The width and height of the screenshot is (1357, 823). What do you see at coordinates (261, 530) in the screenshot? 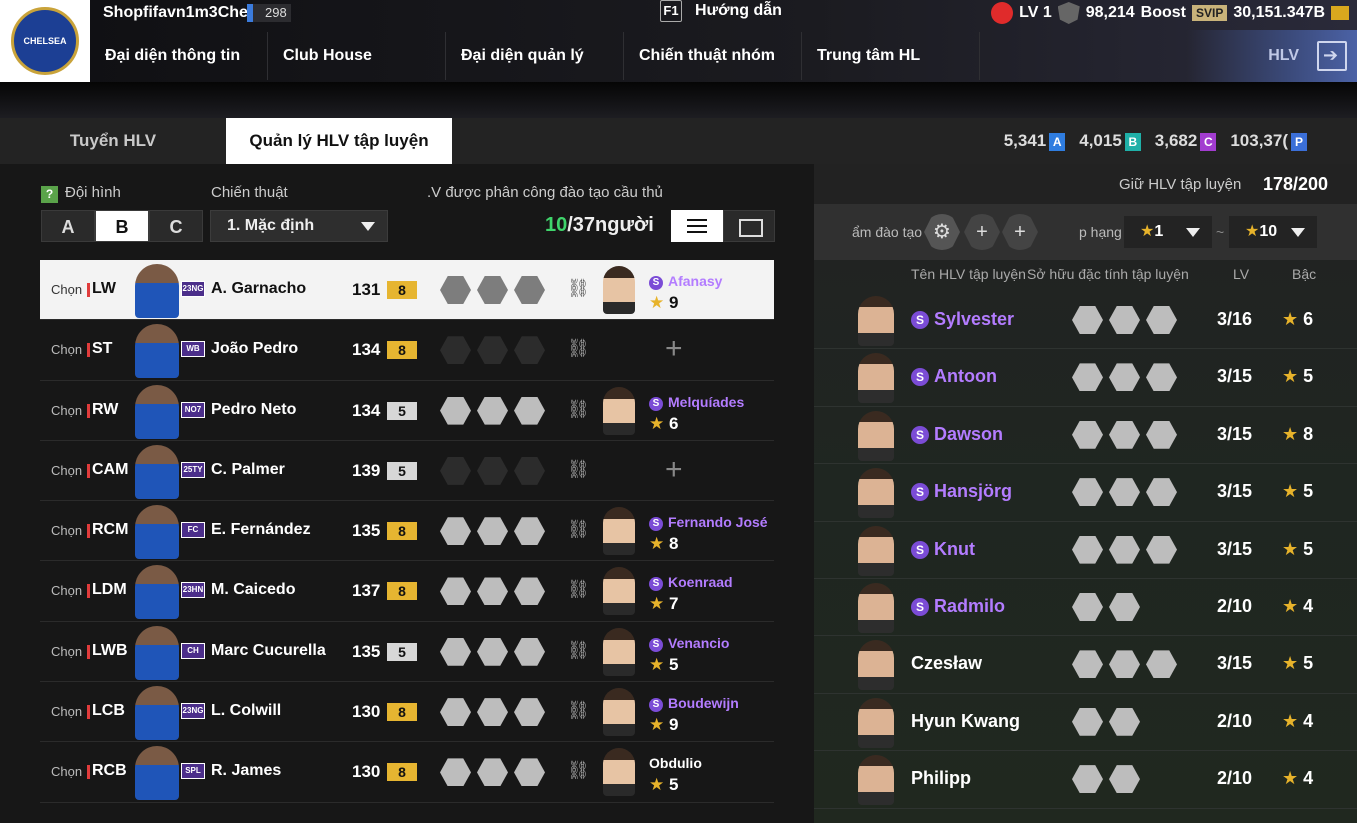
I see `player-name: E. Fernández` at bounding box center [261, 530].